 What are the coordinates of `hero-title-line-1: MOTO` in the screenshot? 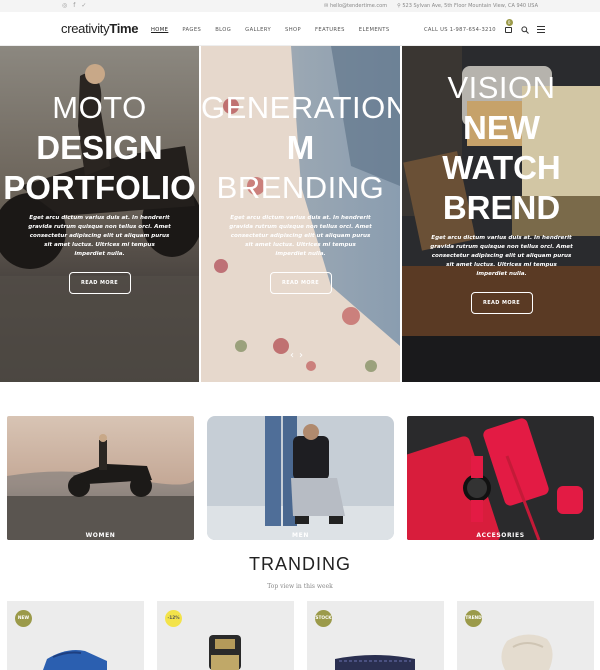 It's located at (99, 107).